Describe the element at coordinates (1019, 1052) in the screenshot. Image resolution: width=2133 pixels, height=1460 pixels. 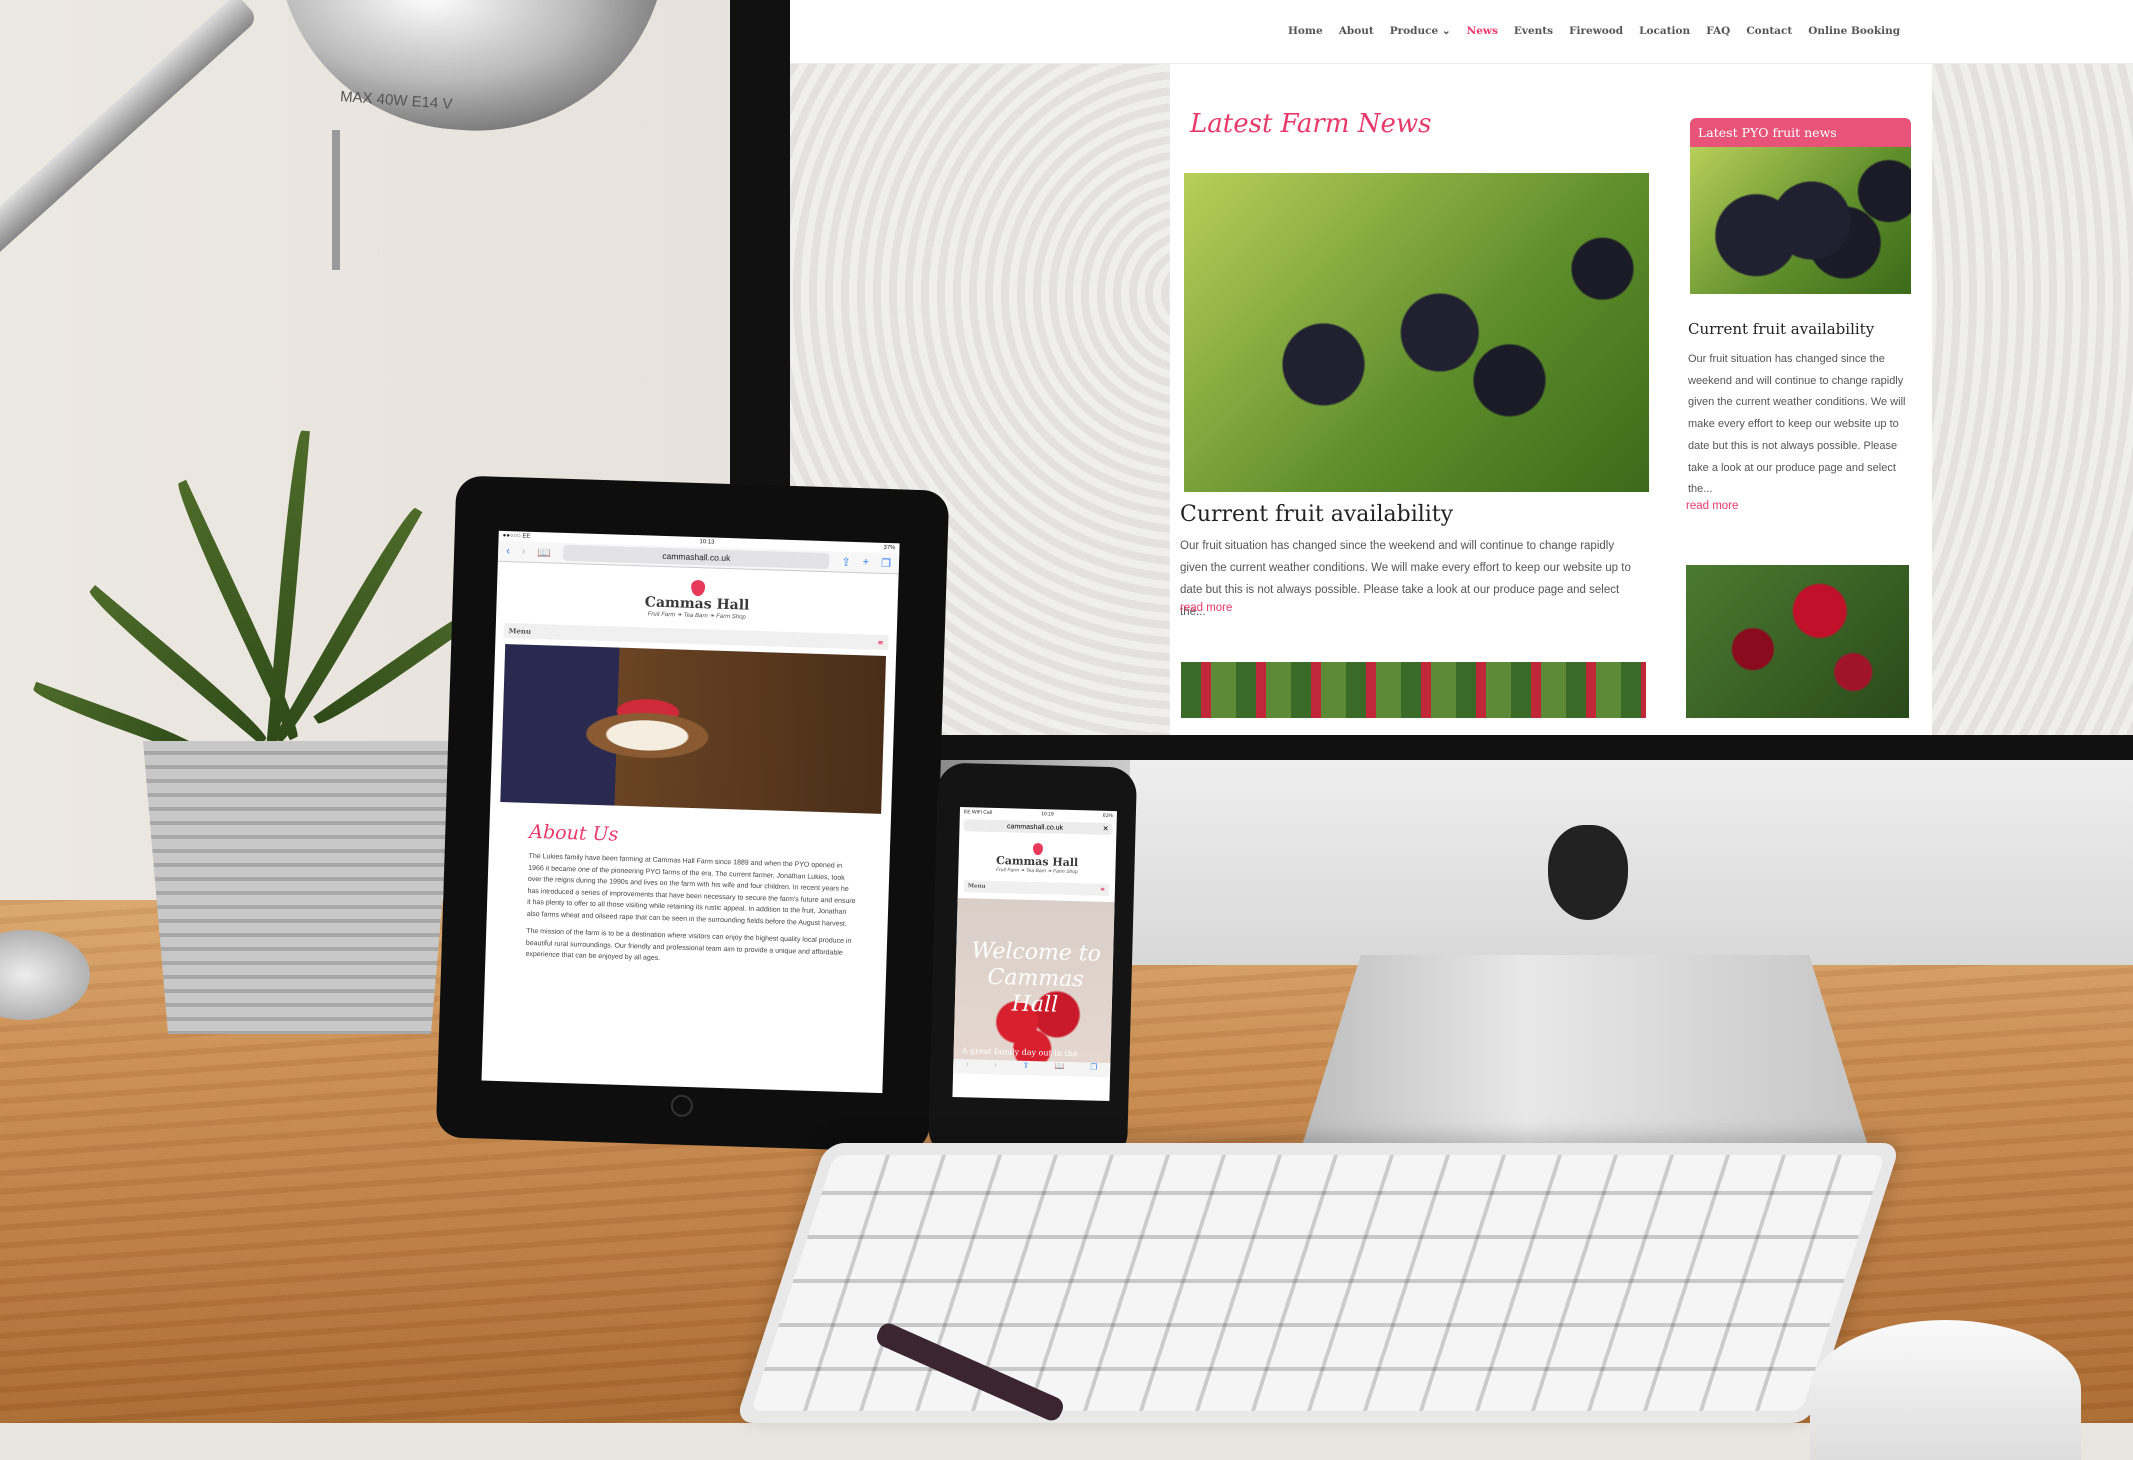
I see `welcome-subtitle: A great family day out in the` at that location.